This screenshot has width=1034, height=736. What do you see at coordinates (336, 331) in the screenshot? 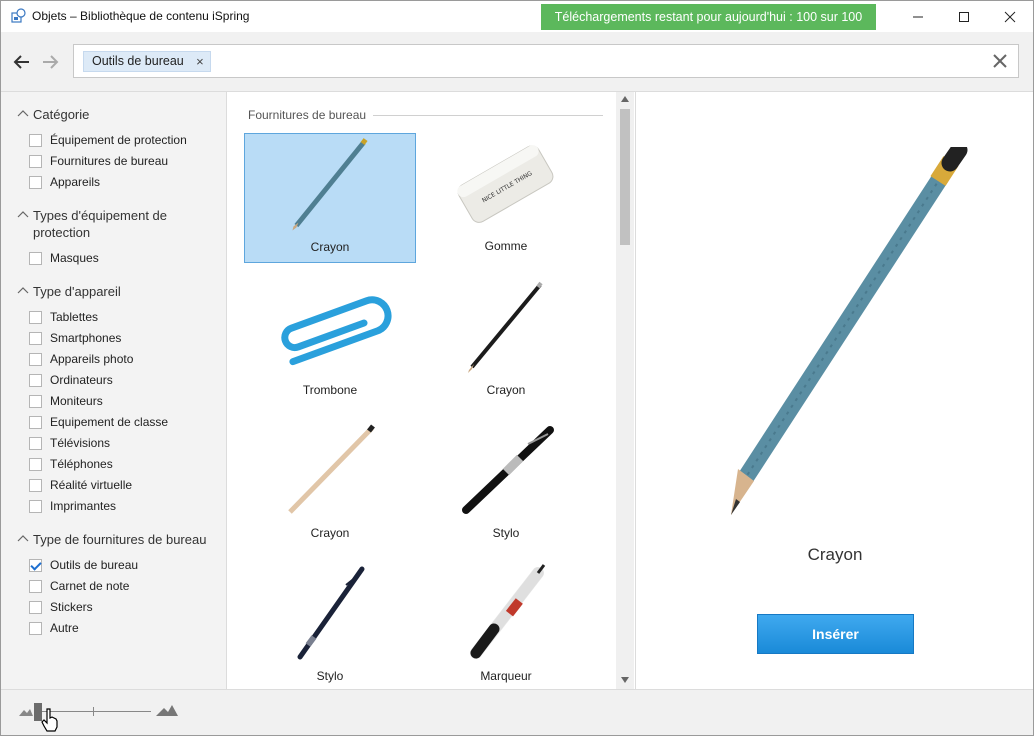
I see `paperclip-icon` at bounding box center [336, 331].